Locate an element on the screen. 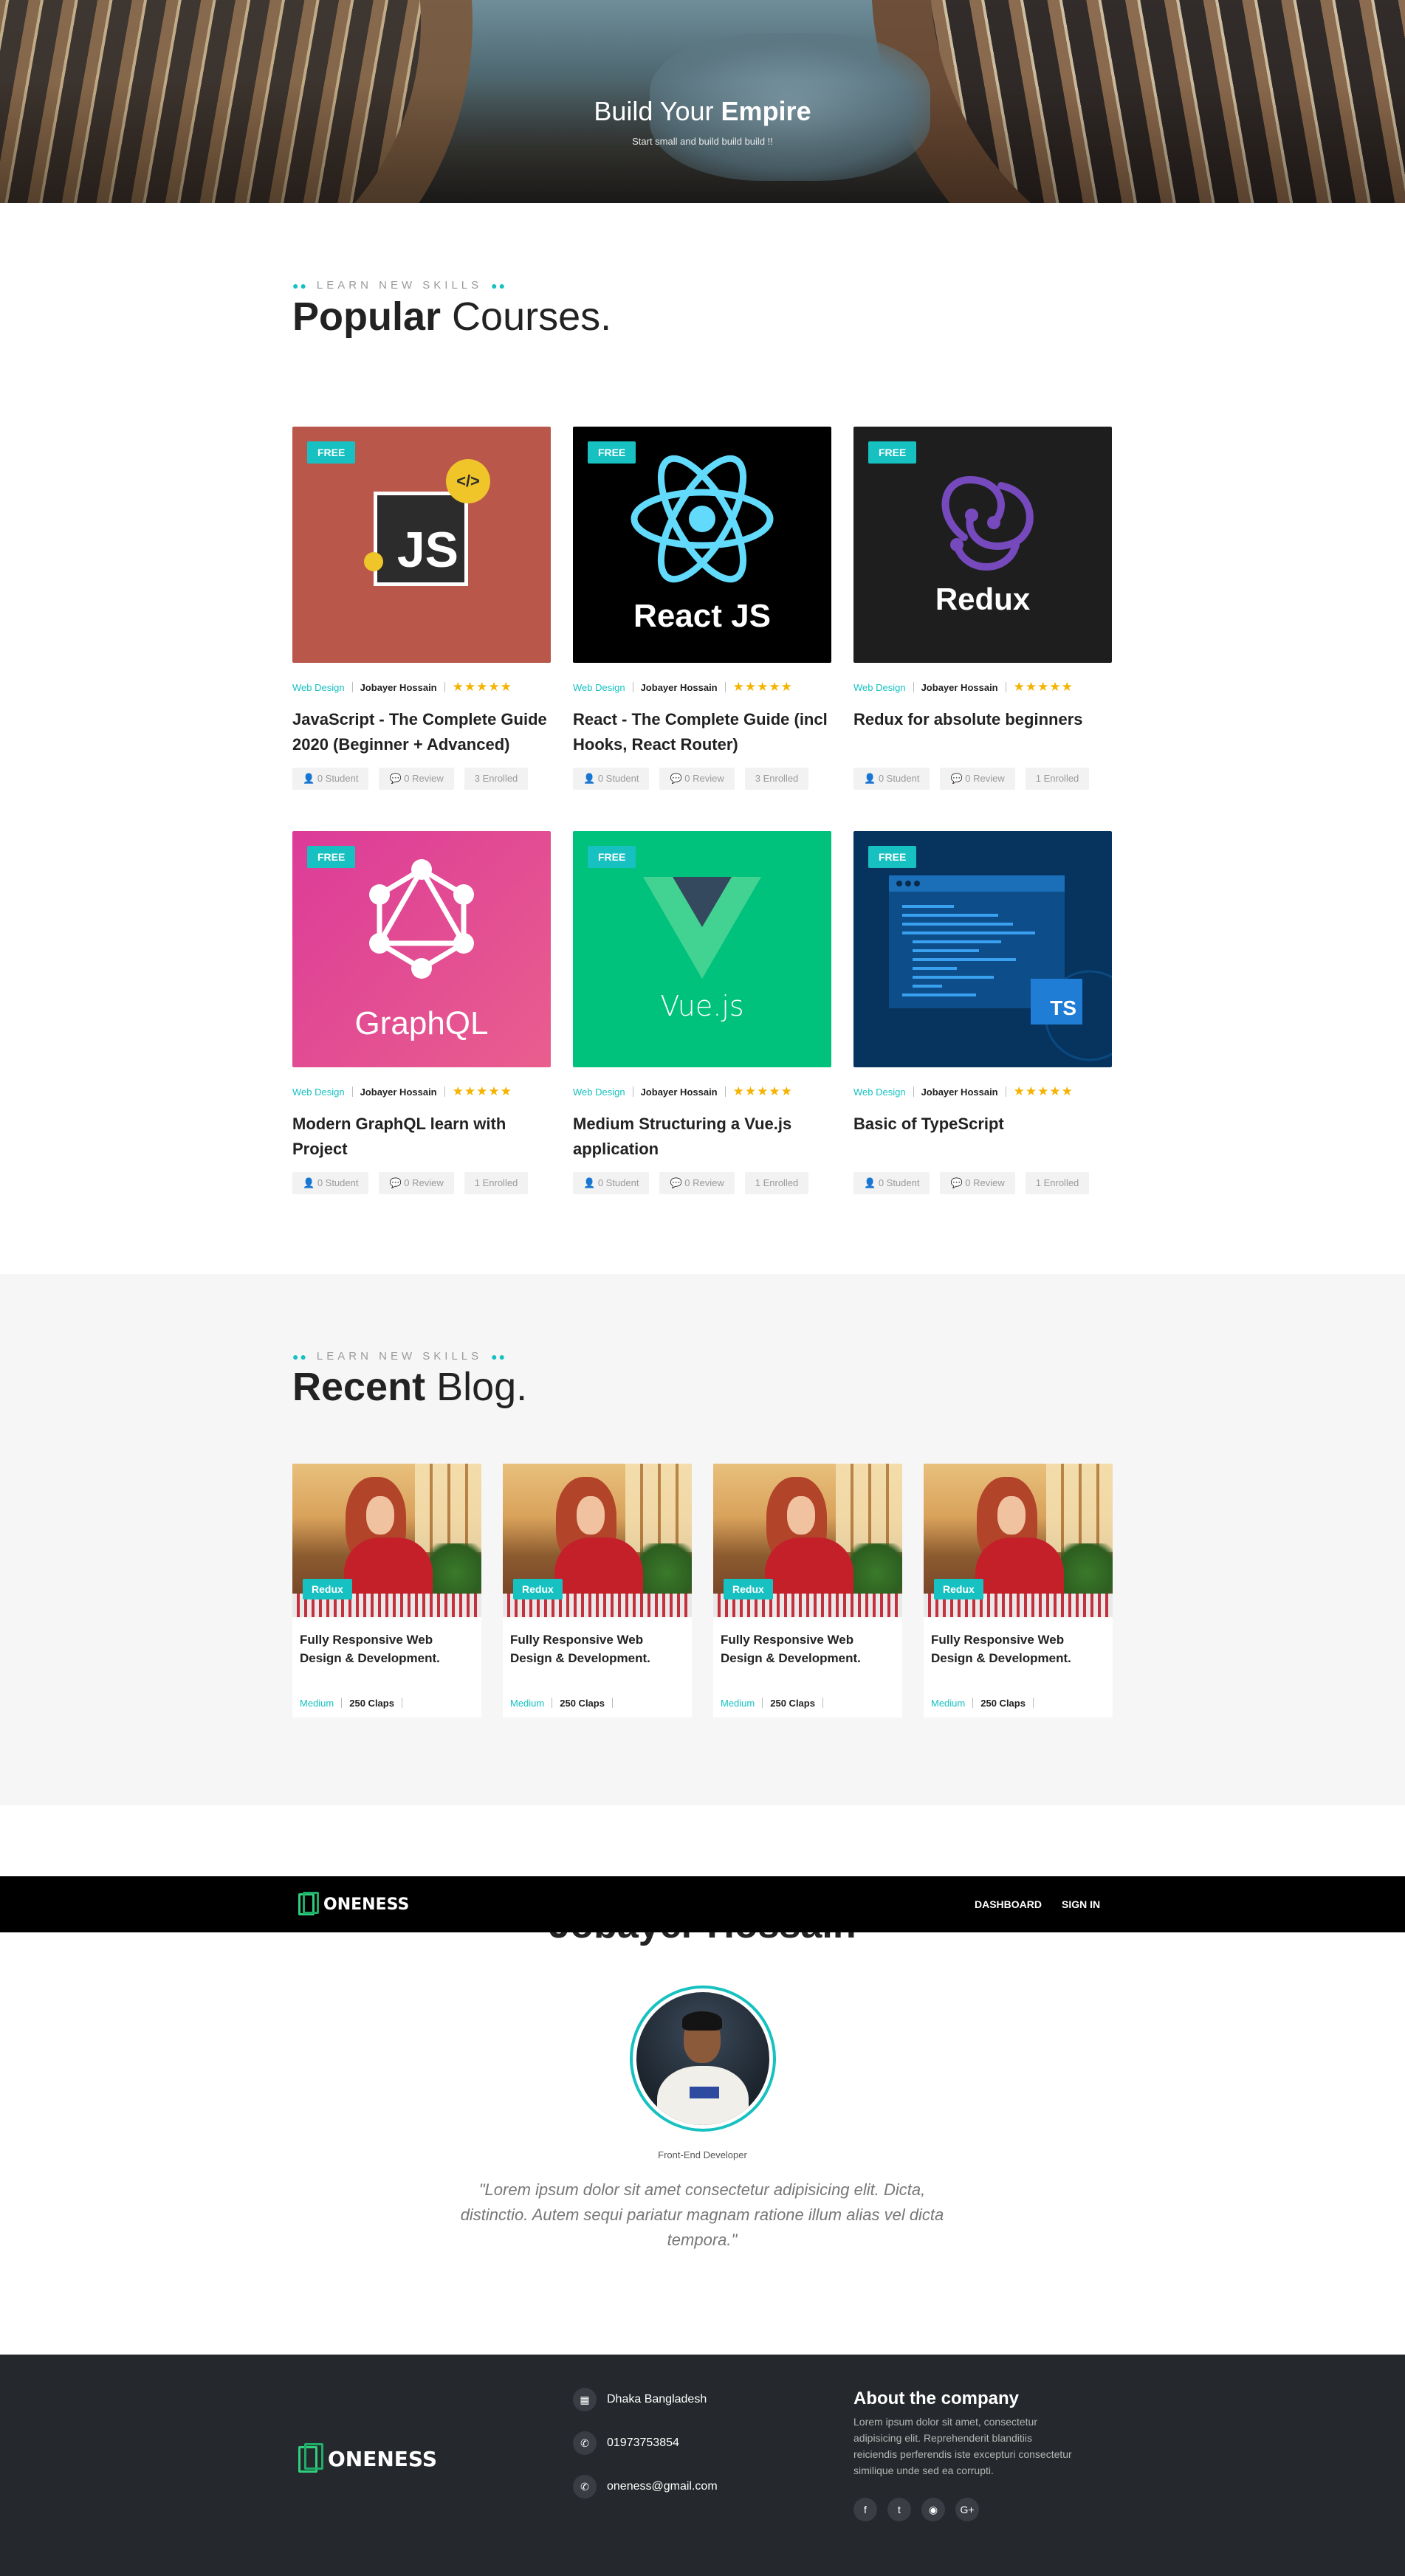 The width and height of the screenshot is (1405, 2576). js-logo-icon: JS is located at coordinates (421, 539).